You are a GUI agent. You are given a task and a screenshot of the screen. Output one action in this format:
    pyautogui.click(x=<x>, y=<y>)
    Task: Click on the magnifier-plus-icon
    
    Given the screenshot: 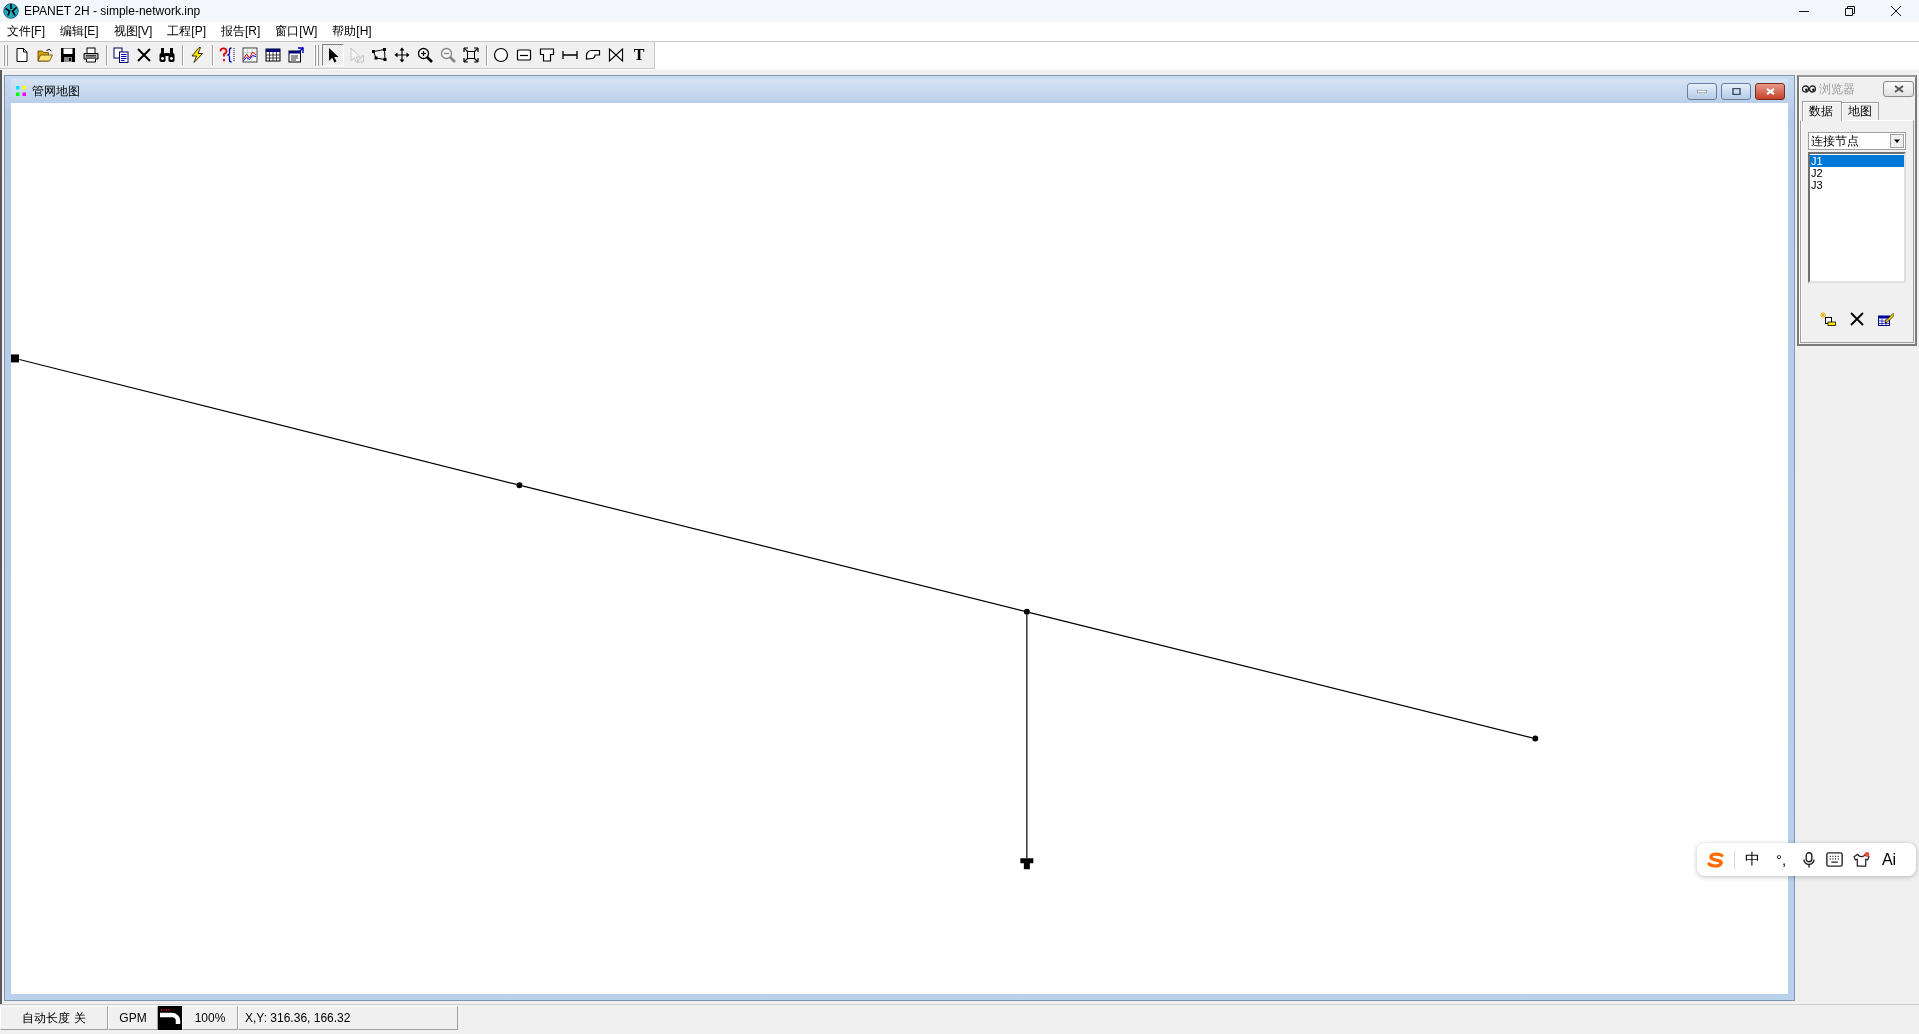 What is the action you would take?
    pyautogui.click(x=425, y=55)
    